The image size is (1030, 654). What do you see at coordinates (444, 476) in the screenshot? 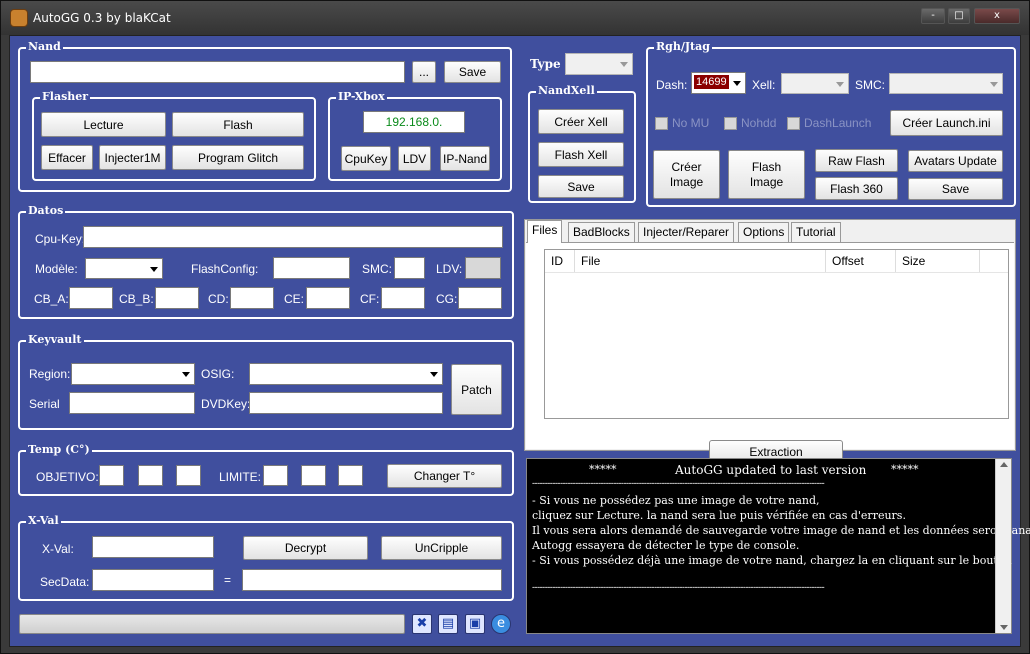
I see `changer-temp-button: Changer T°` at bounding box center [444, 476].